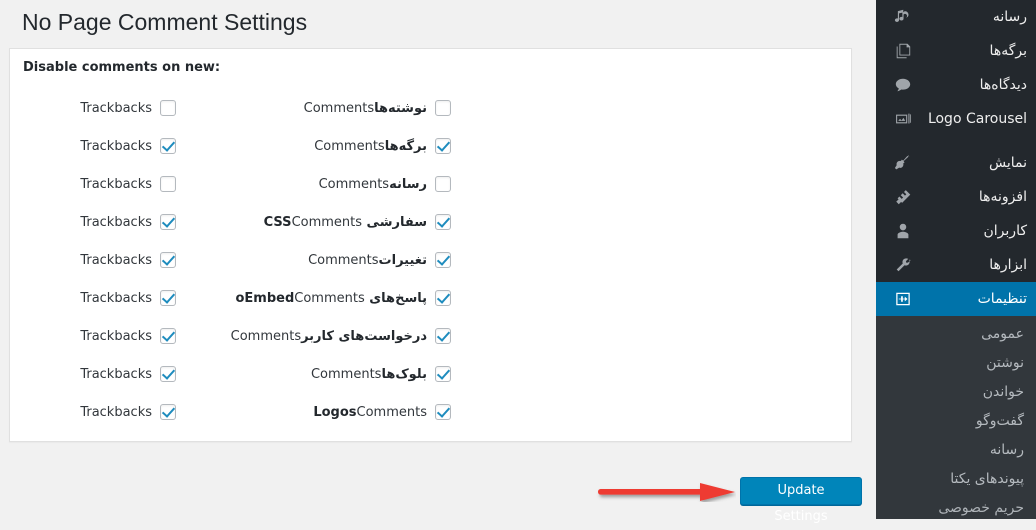  I want to click on comments-label: LogosComments, so click(370, 412).